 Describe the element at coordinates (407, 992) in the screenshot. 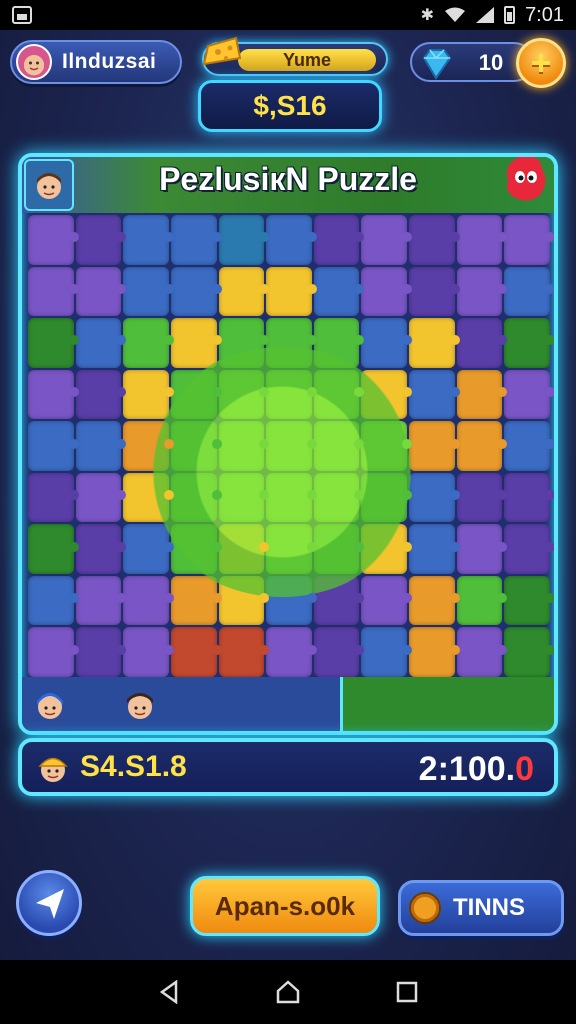

I see `recents-button` at that location.